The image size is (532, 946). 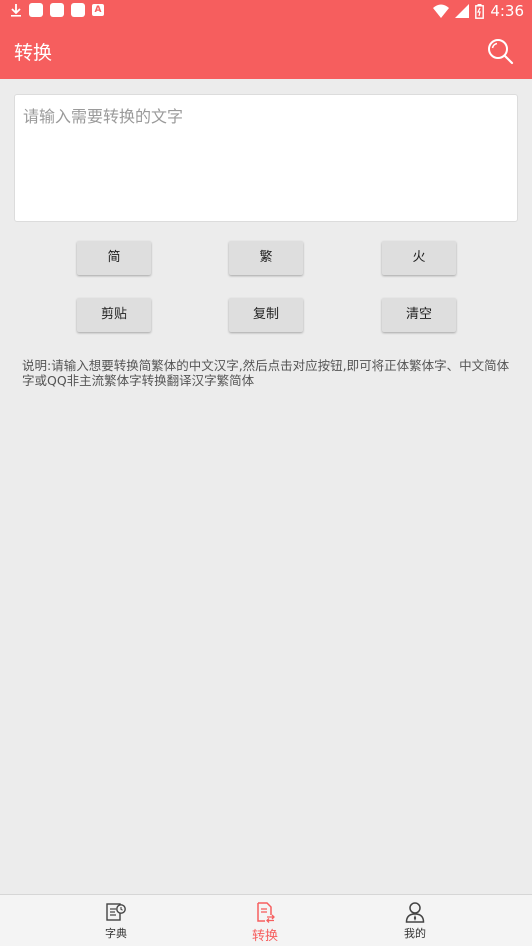 What do you see at coordinates (266, 912) in the screenshot?
I see `convert-icon` at bounding box center [266, 912].